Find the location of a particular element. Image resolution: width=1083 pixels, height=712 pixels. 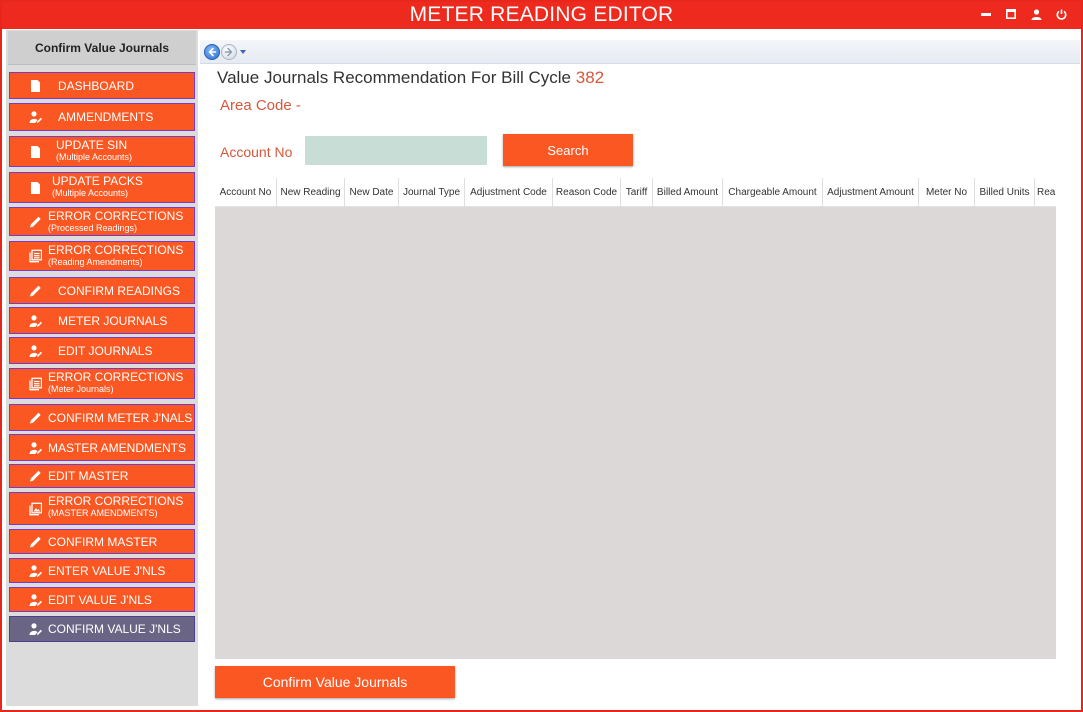

sidebar-item-confirm-master: CONFIRM MASTER is located at coordinates (102, 541).